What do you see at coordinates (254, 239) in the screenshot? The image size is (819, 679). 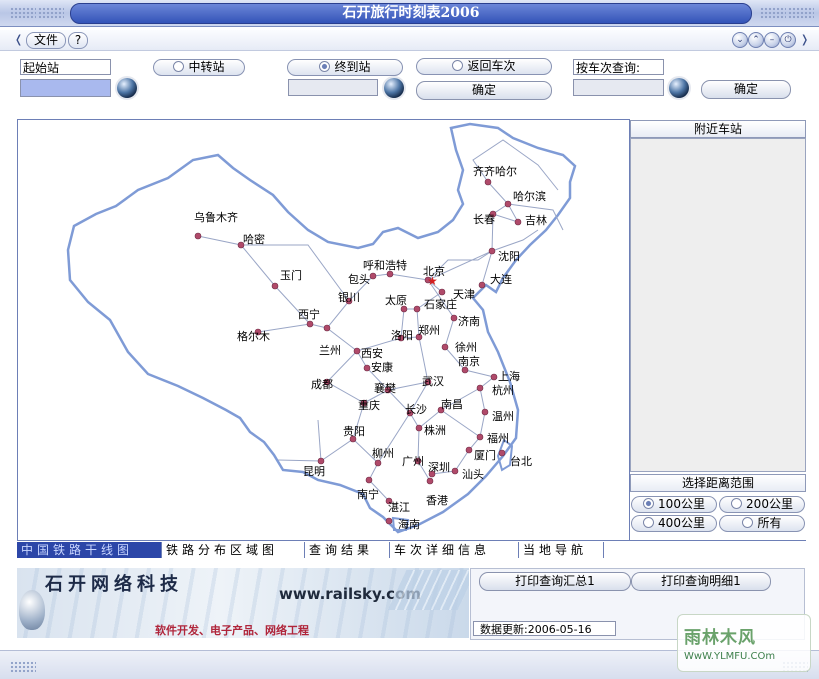 I see `city-label: 哈密` at bounding box center [254, 239].